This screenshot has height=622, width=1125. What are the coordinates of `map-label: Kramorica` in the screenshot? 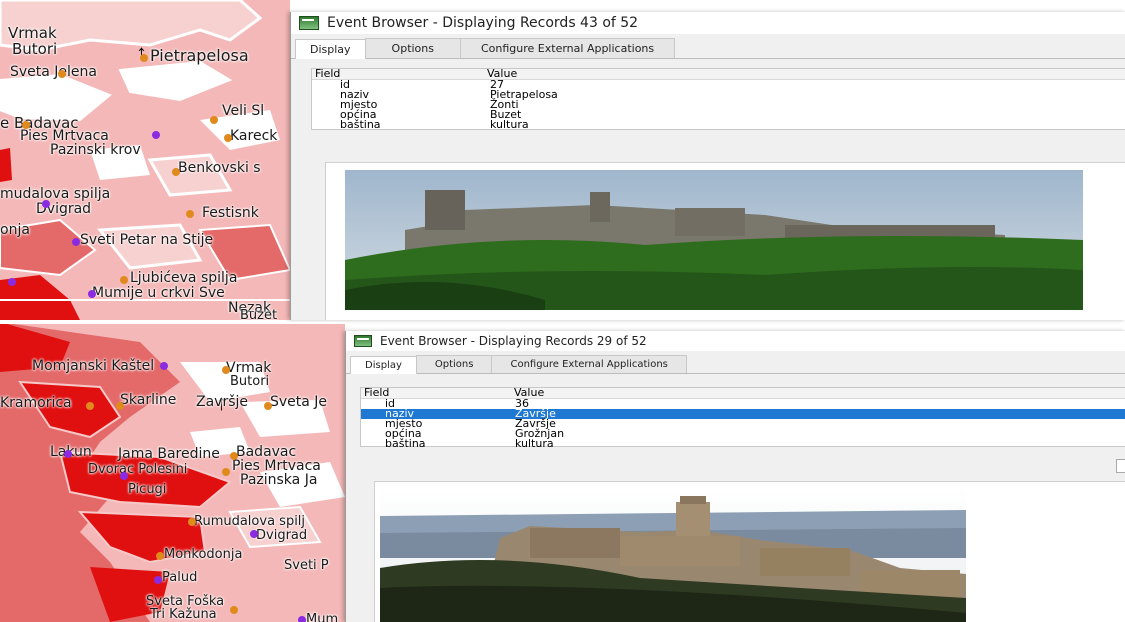 It's located at (36, 403).